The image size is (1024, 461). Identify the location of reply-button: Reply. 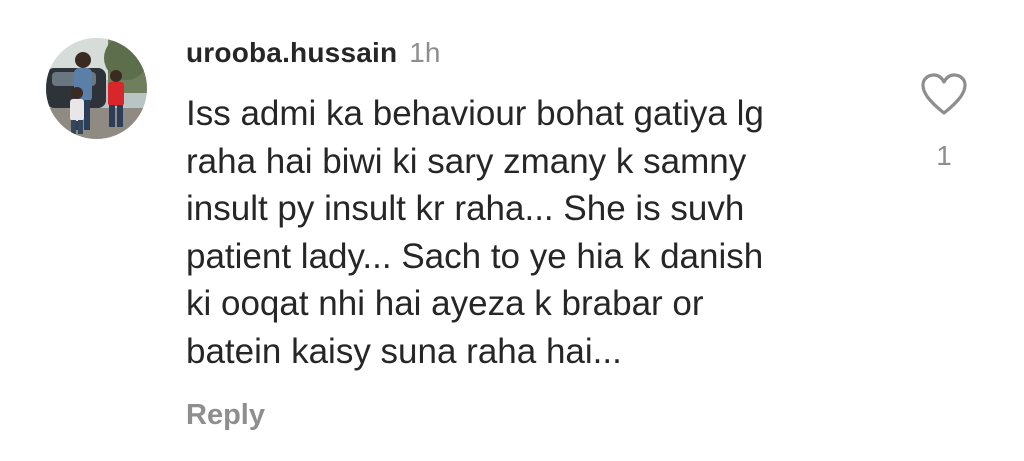
(225, 415).